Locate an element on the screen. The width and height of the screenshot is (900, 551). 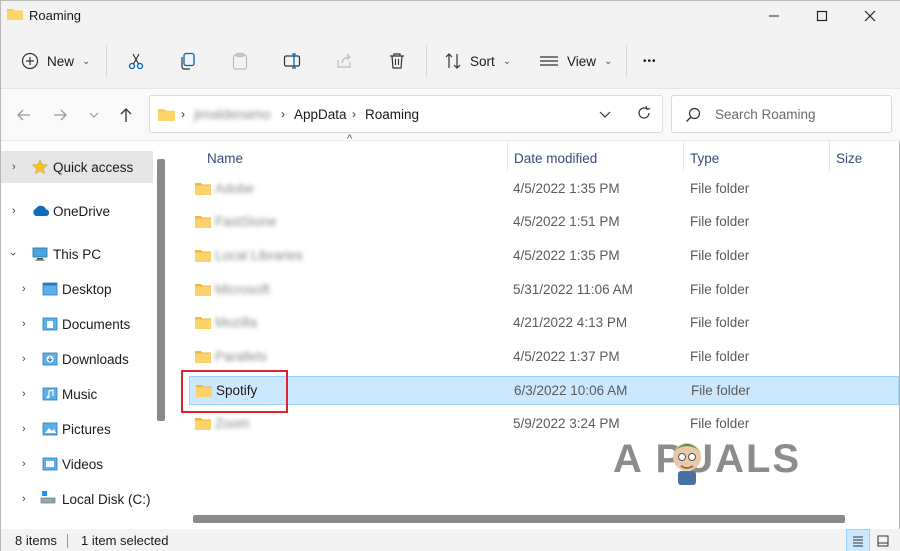
maximize-button is located at coordinates (822, 16).